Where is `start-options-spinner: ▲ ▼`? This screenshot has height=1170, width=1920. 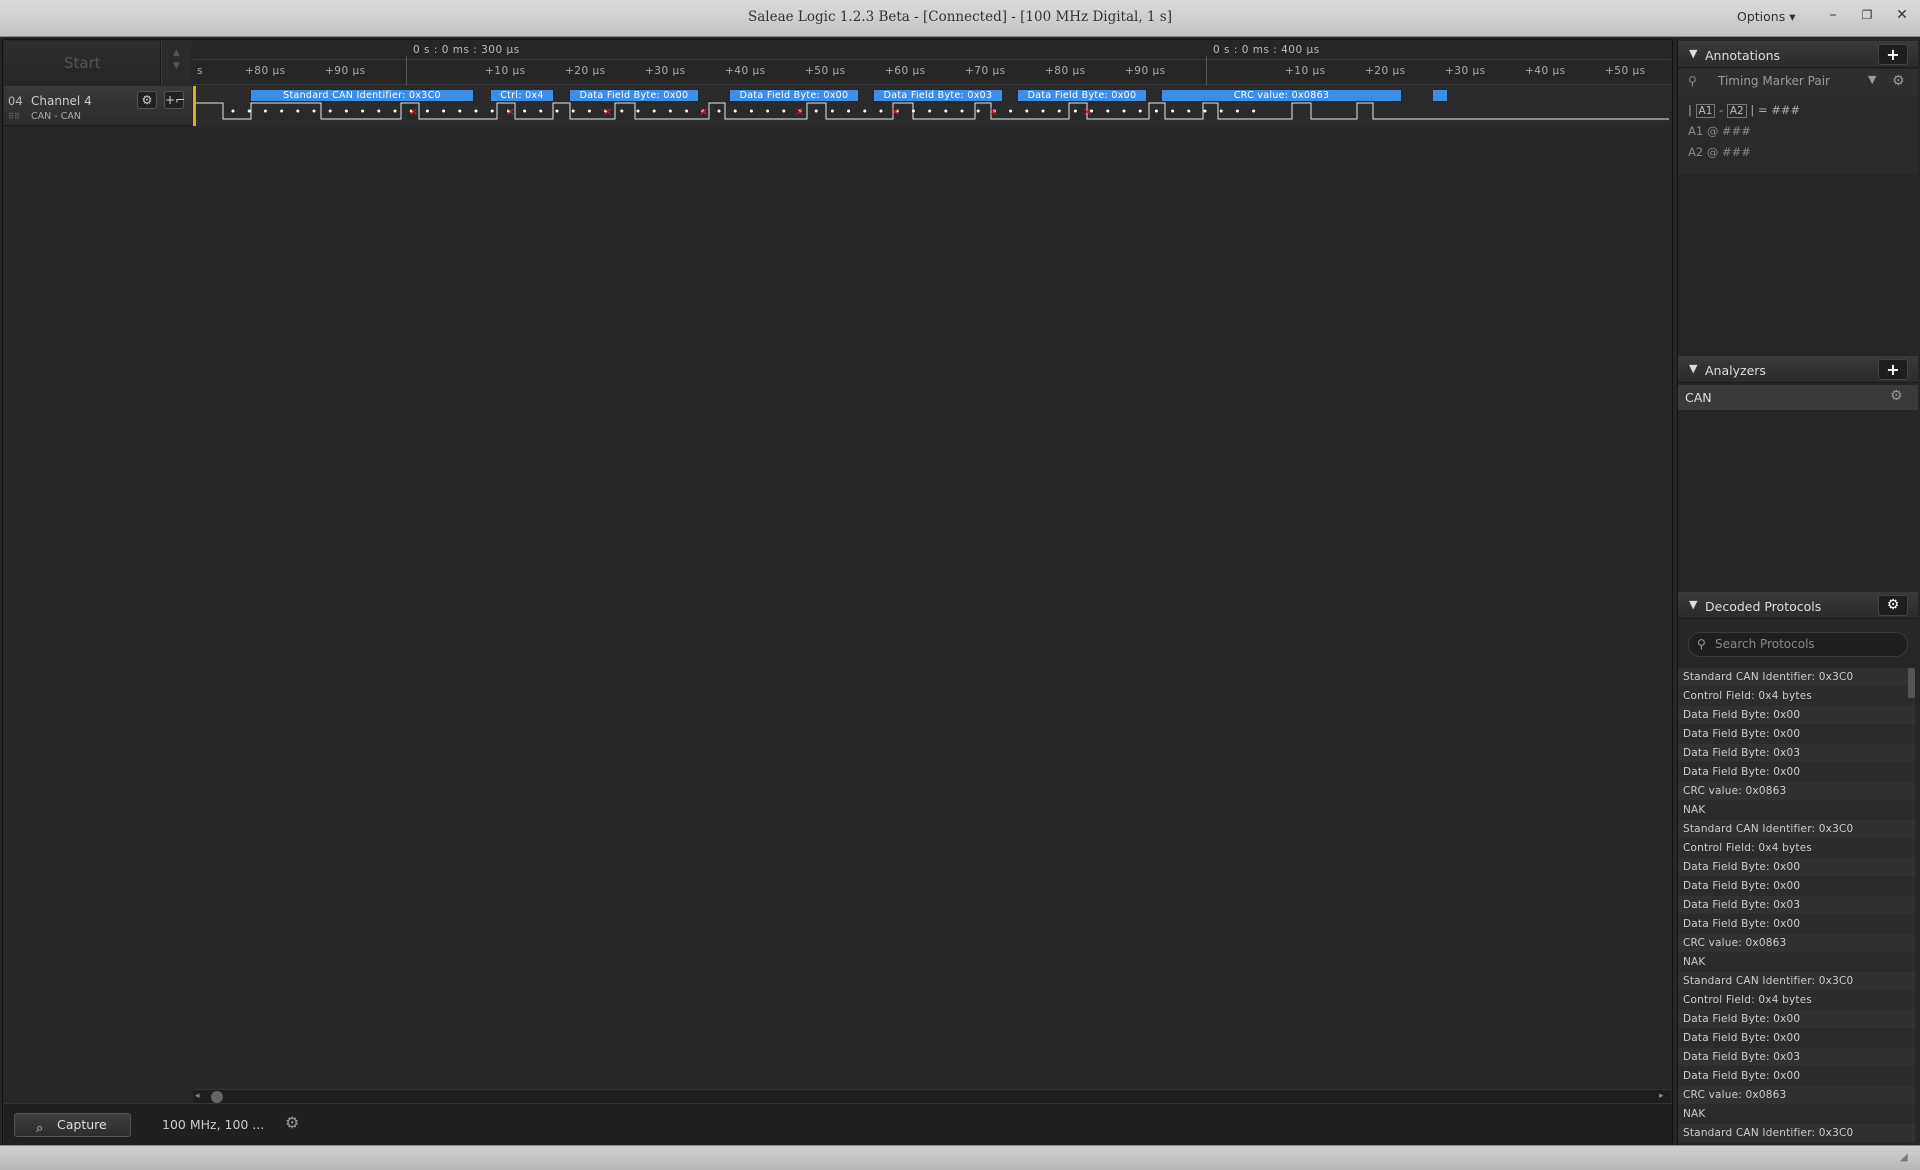 start-options-spinner: ▲ ▼ is located at coordinates (176, 63).